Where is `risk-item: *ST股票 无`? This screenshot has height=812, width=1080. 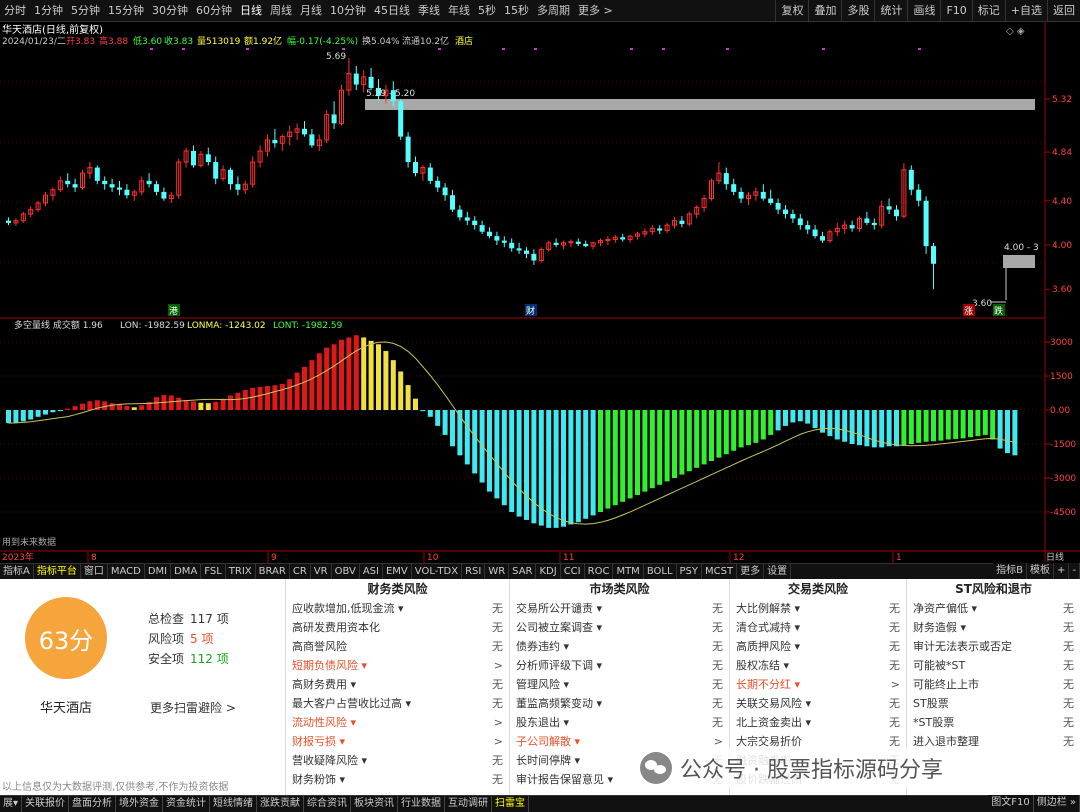 risk-item: *ST股票 无 is located at coordinates (993, 722).